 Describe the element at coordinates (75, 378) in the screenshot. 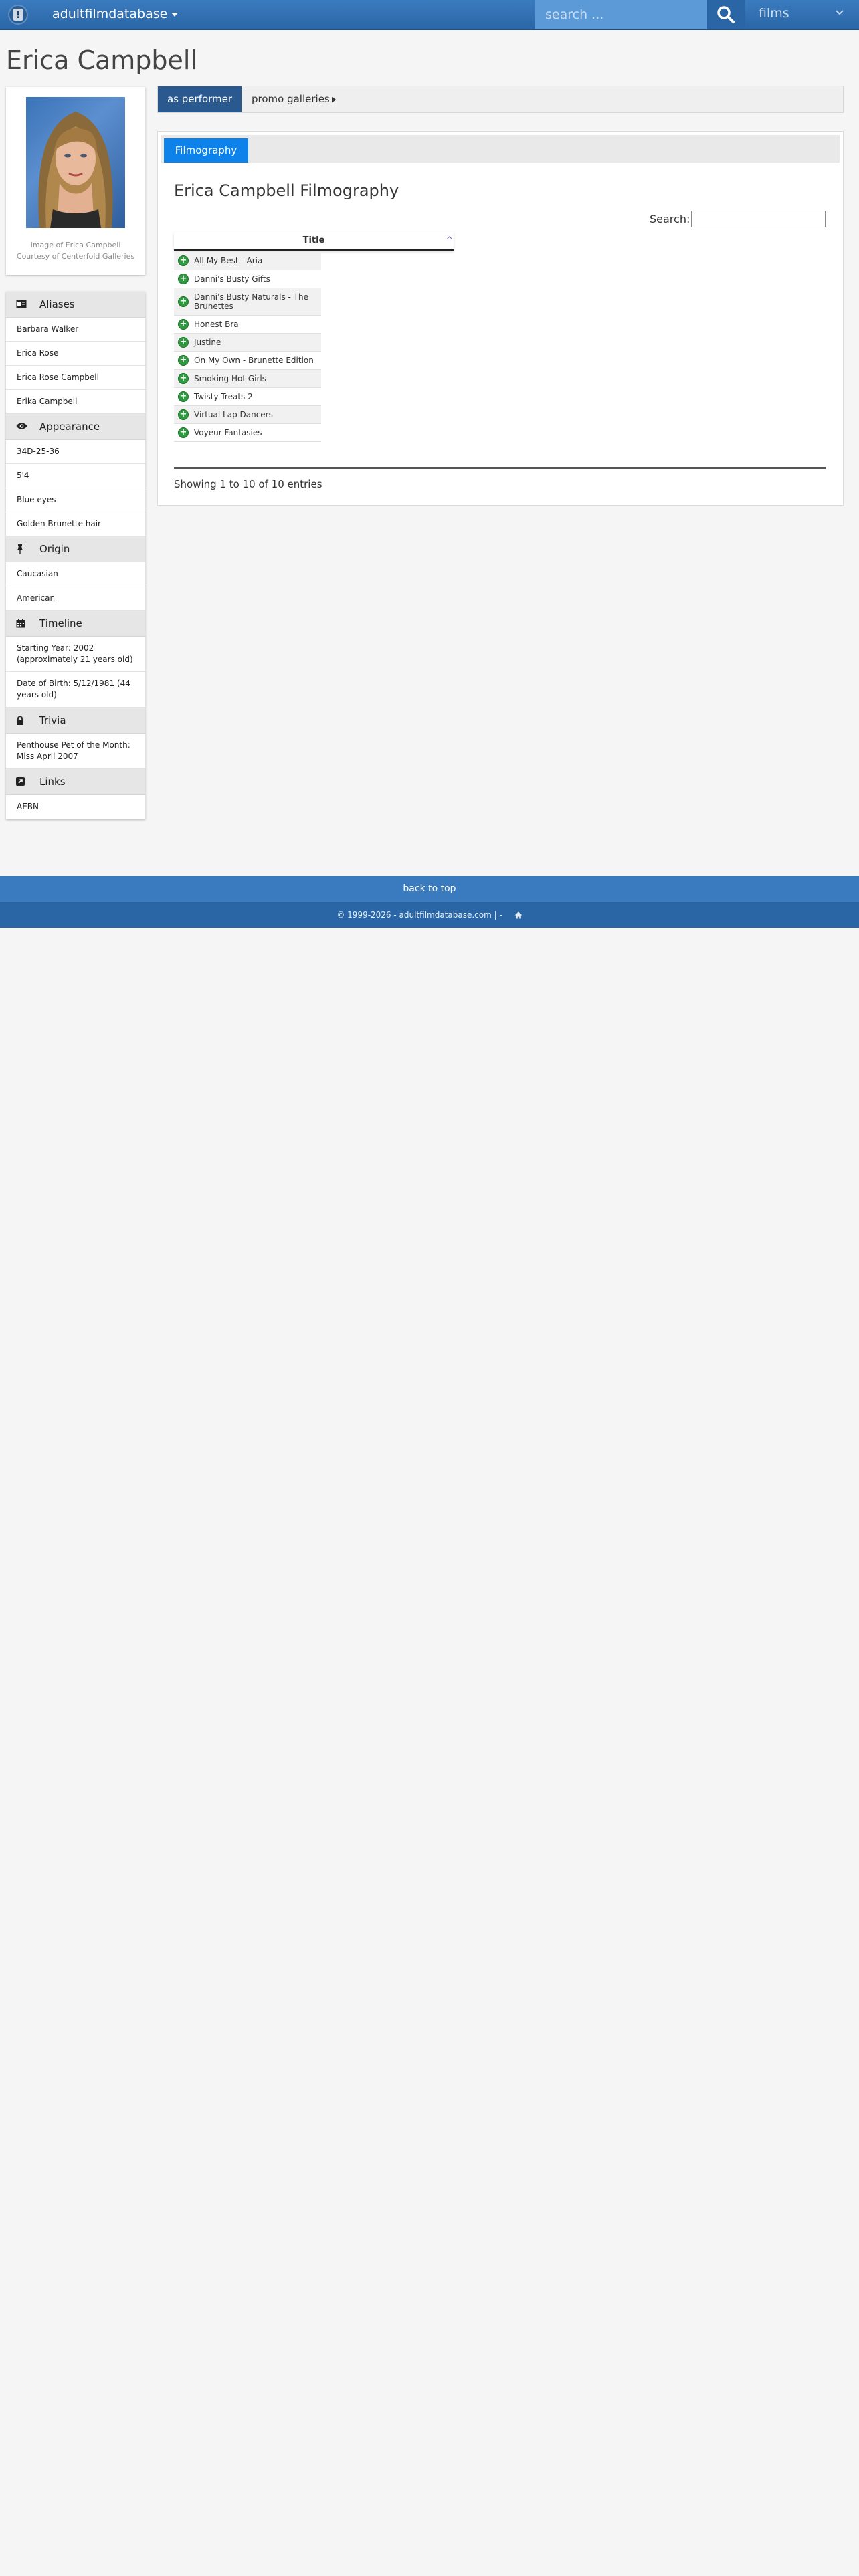

I see `alias-item: Erica Rose Campbell` at that location.